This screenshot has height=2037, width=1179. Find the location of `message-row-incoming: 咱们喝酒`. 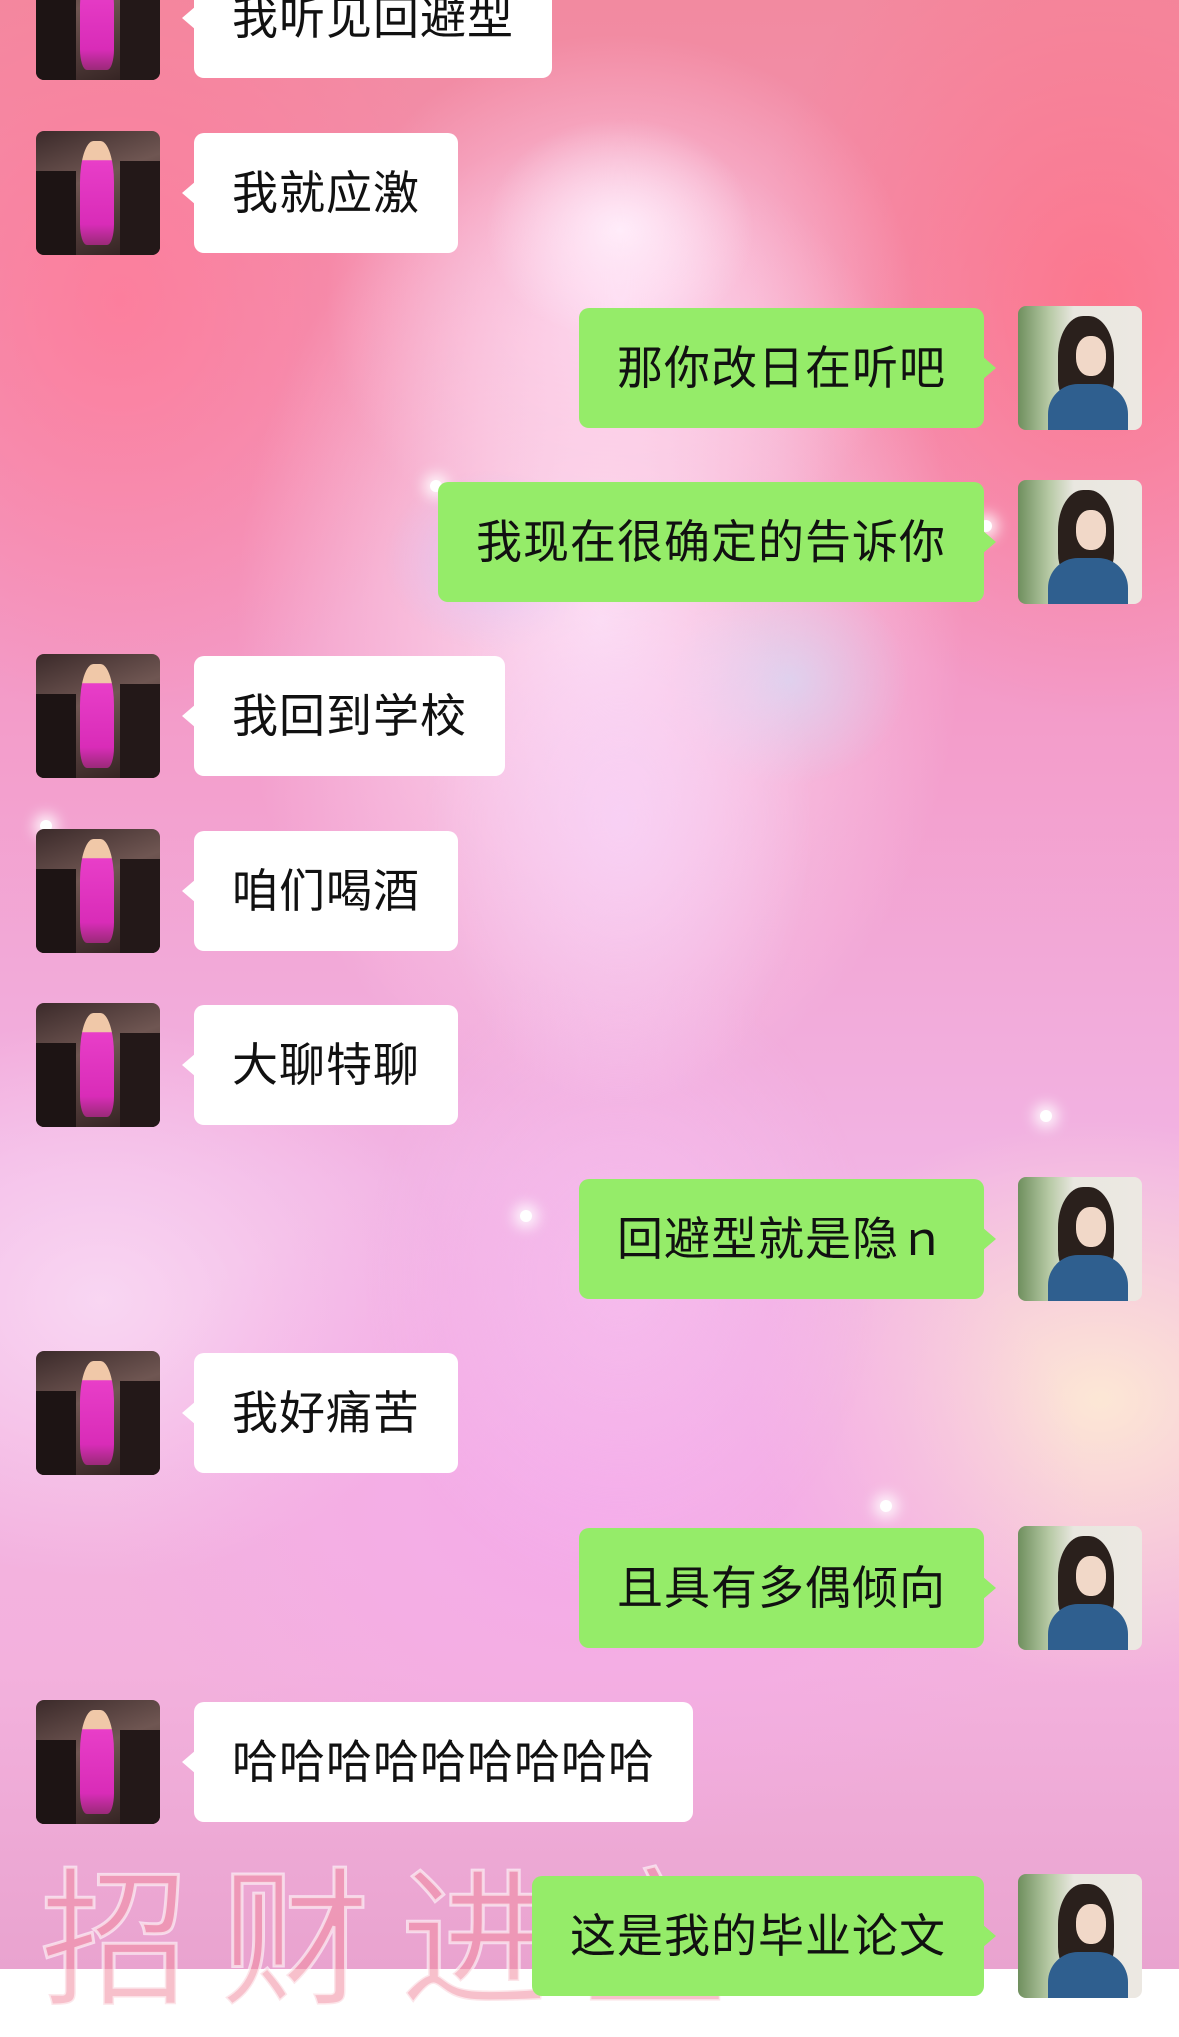

message-row-incoming: 咱们喝酒 is located at coordinates (589, 891).